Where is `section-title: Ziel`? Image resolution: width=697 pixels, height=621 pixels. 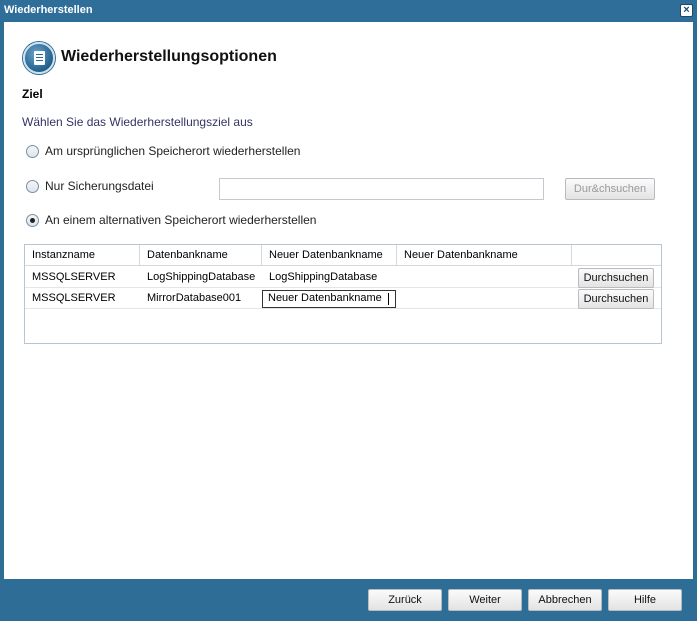 section-title: Ziel is located at coordinates (32, 94).